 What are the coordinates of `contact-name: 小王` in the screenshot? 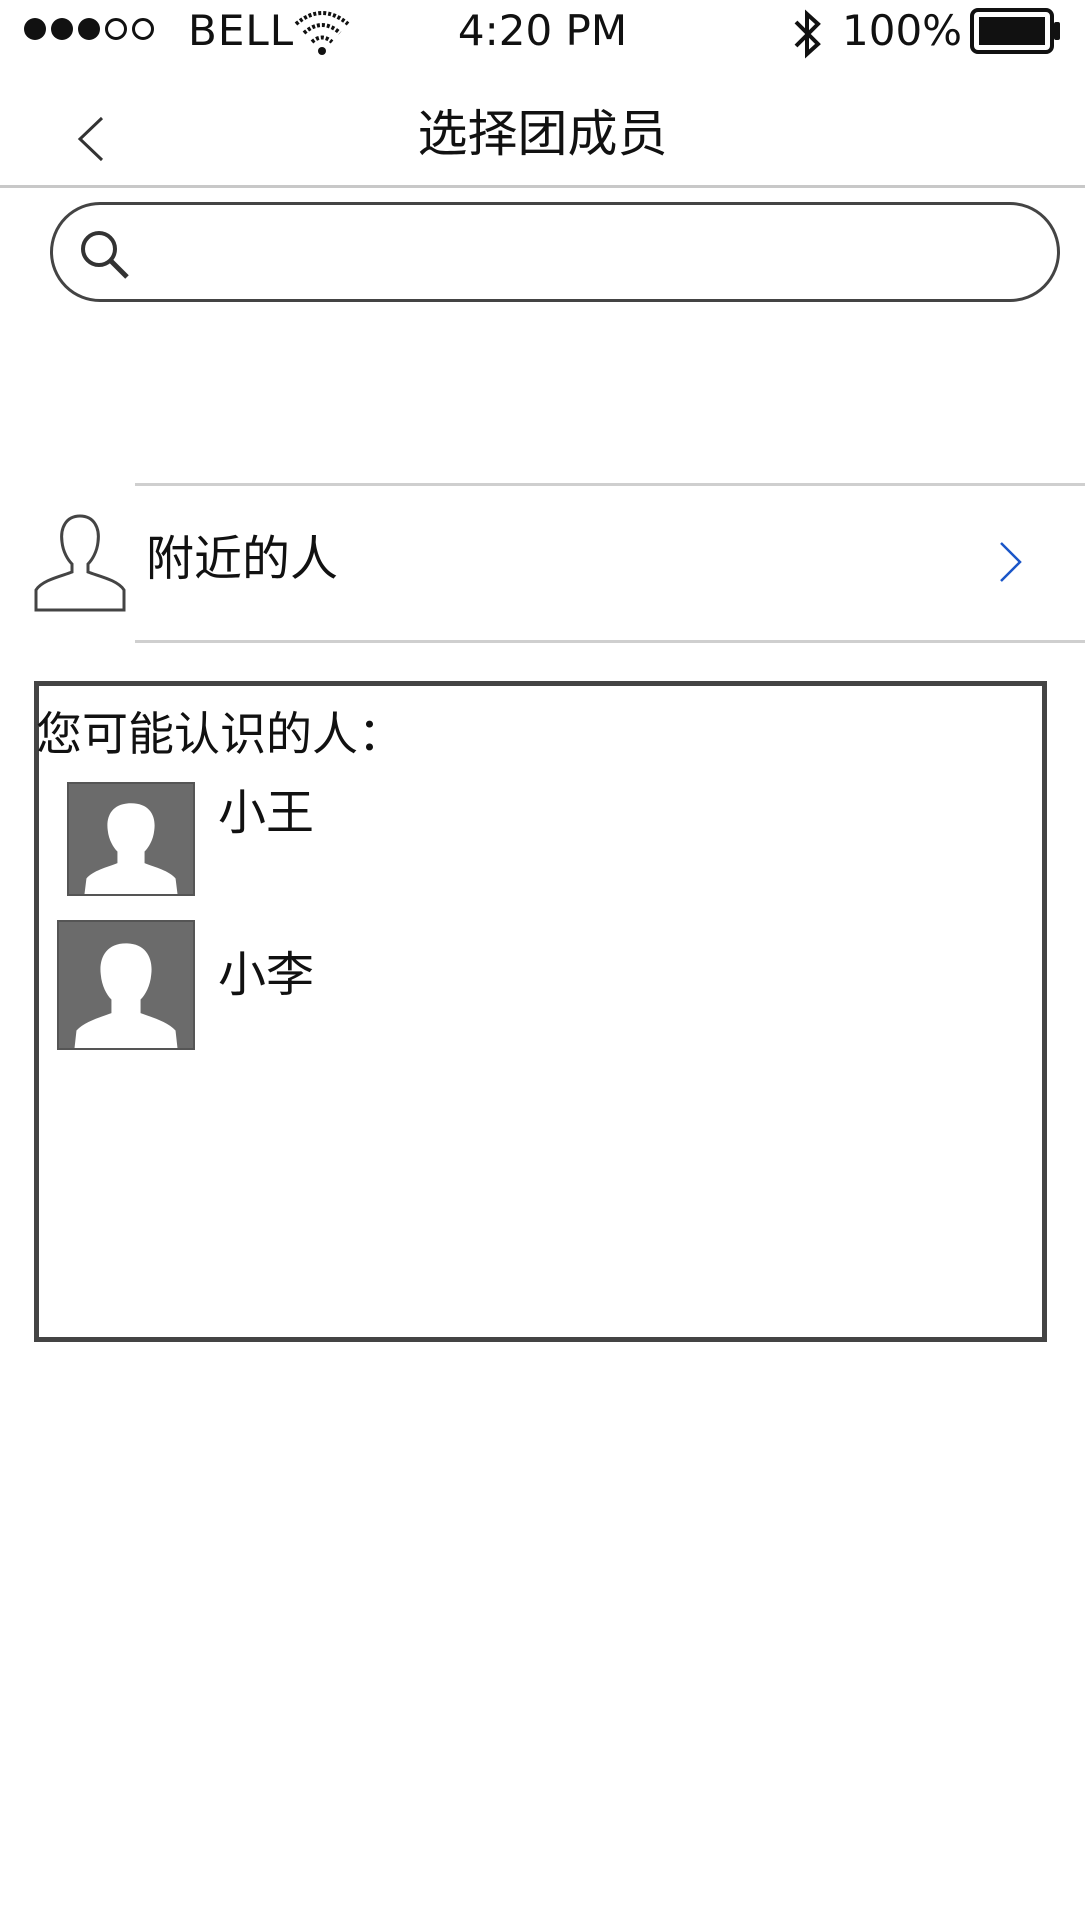 It's located at (266, 813).